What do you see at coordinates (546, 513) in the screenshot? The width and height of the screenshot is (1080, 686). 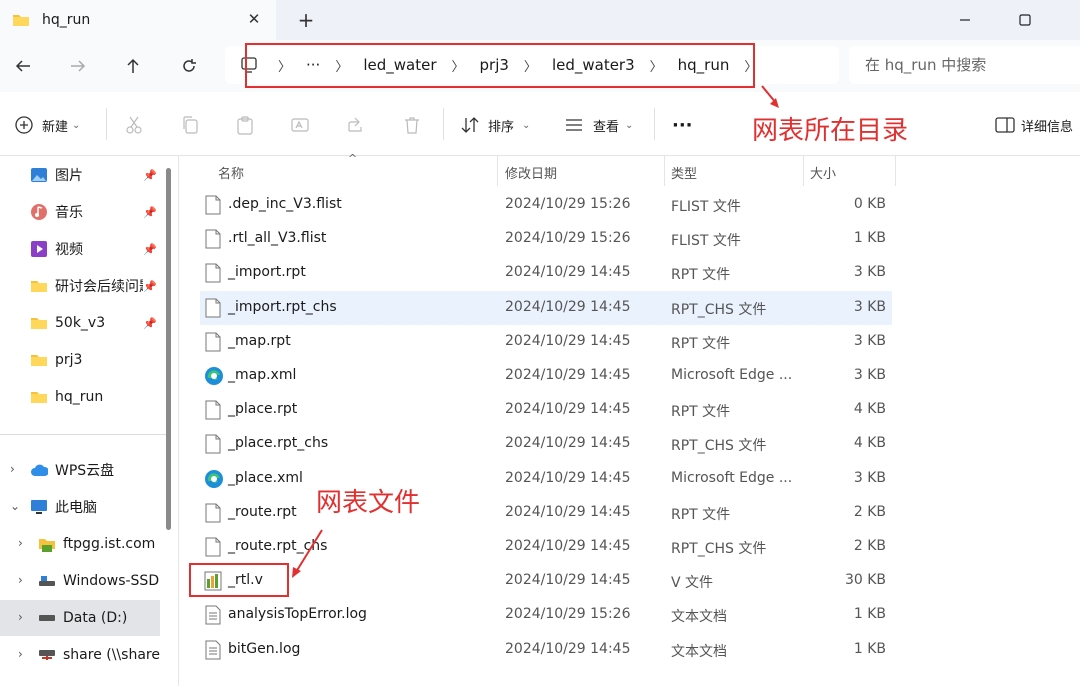 I see `file-row: _route.rpt 2024/10/29 14:45 RPT 文件 2 KB` at bounding box center [546, 513].